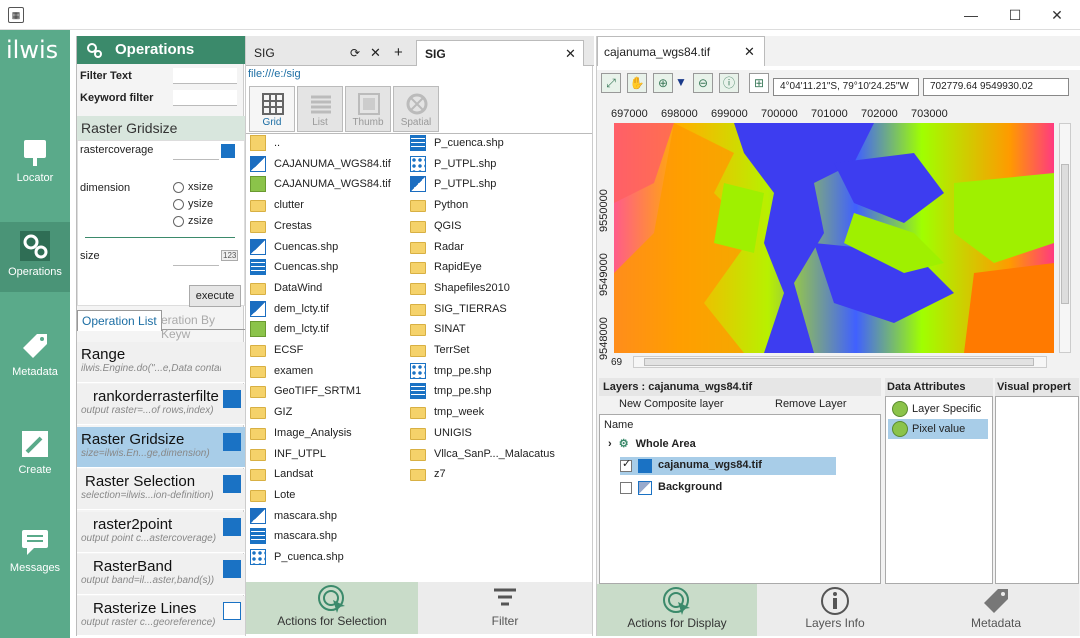 This screenshot has width=1080, height=638. Describe the element at coordinates (436, 330) in the screenshot. I see `file-item: SINAT` at that location.